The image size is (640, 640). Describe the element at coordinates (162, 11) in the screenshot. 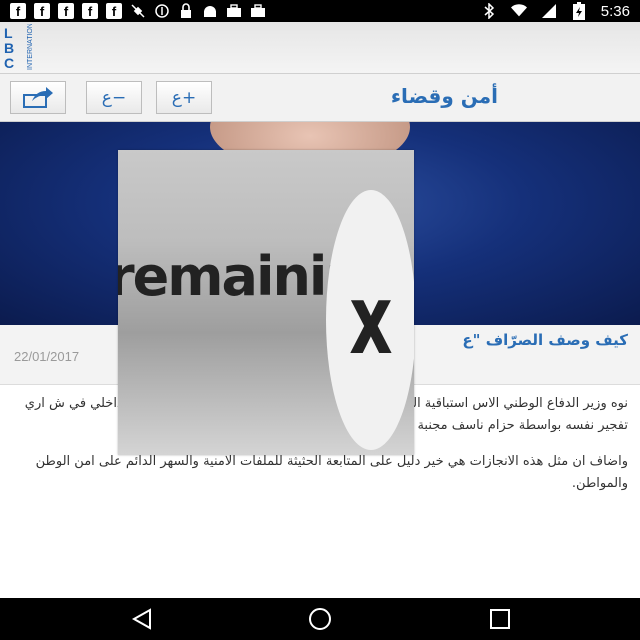

I see `signal-blocked-icon` at that location.